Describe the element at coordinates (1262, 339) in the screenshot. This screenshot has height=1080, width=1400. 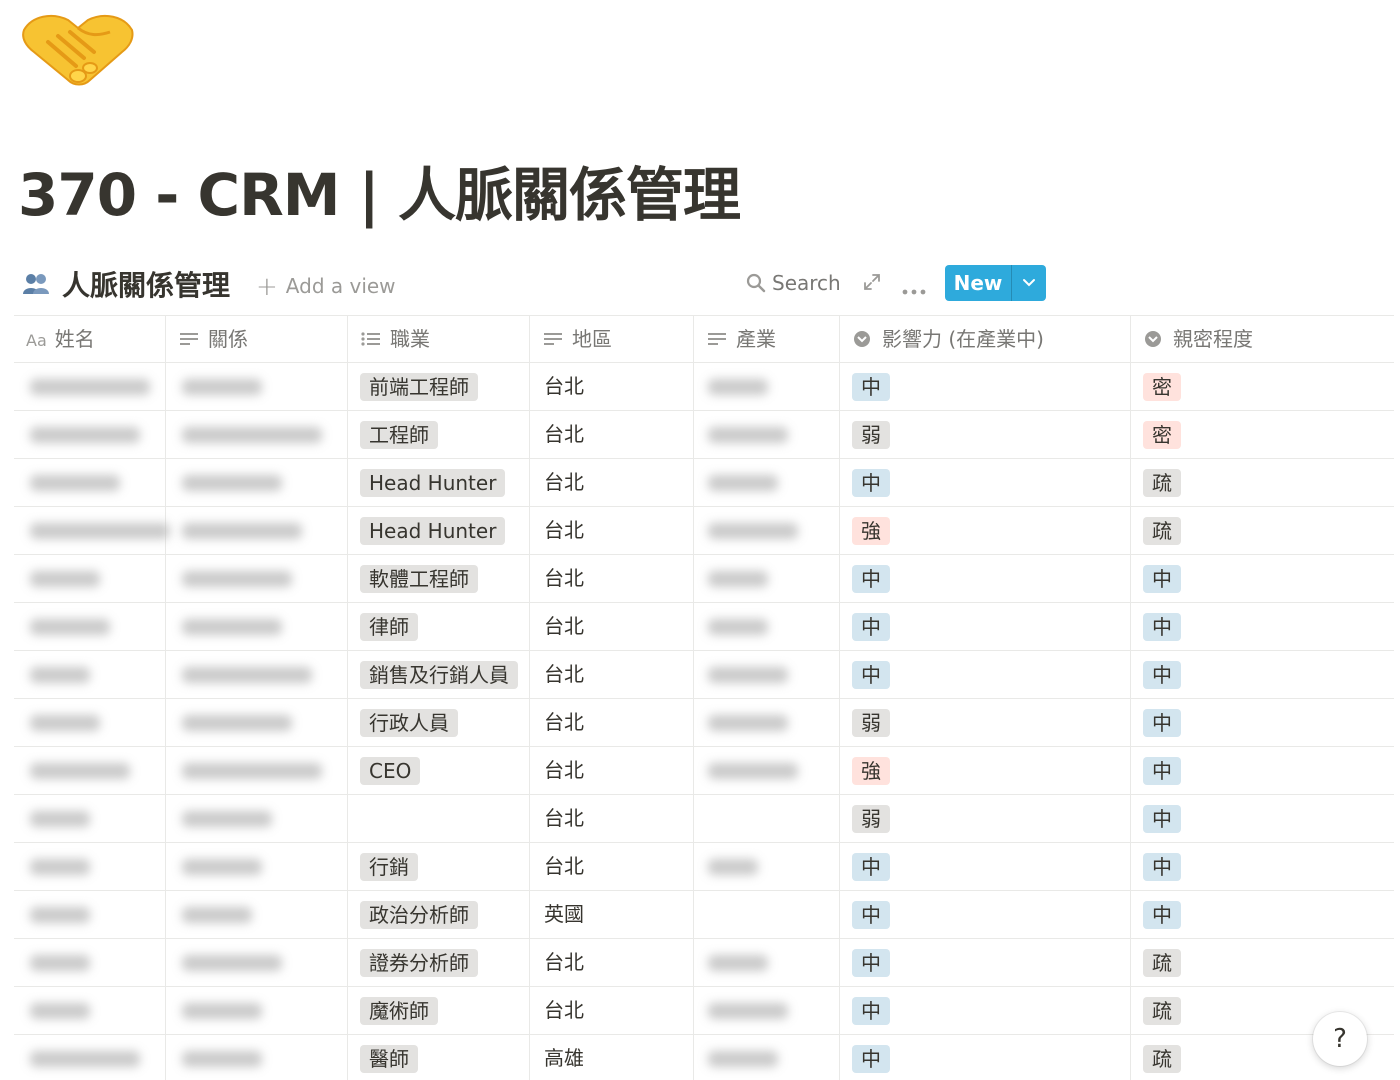
I see `column-header-closeness: 親密程度` at that location.